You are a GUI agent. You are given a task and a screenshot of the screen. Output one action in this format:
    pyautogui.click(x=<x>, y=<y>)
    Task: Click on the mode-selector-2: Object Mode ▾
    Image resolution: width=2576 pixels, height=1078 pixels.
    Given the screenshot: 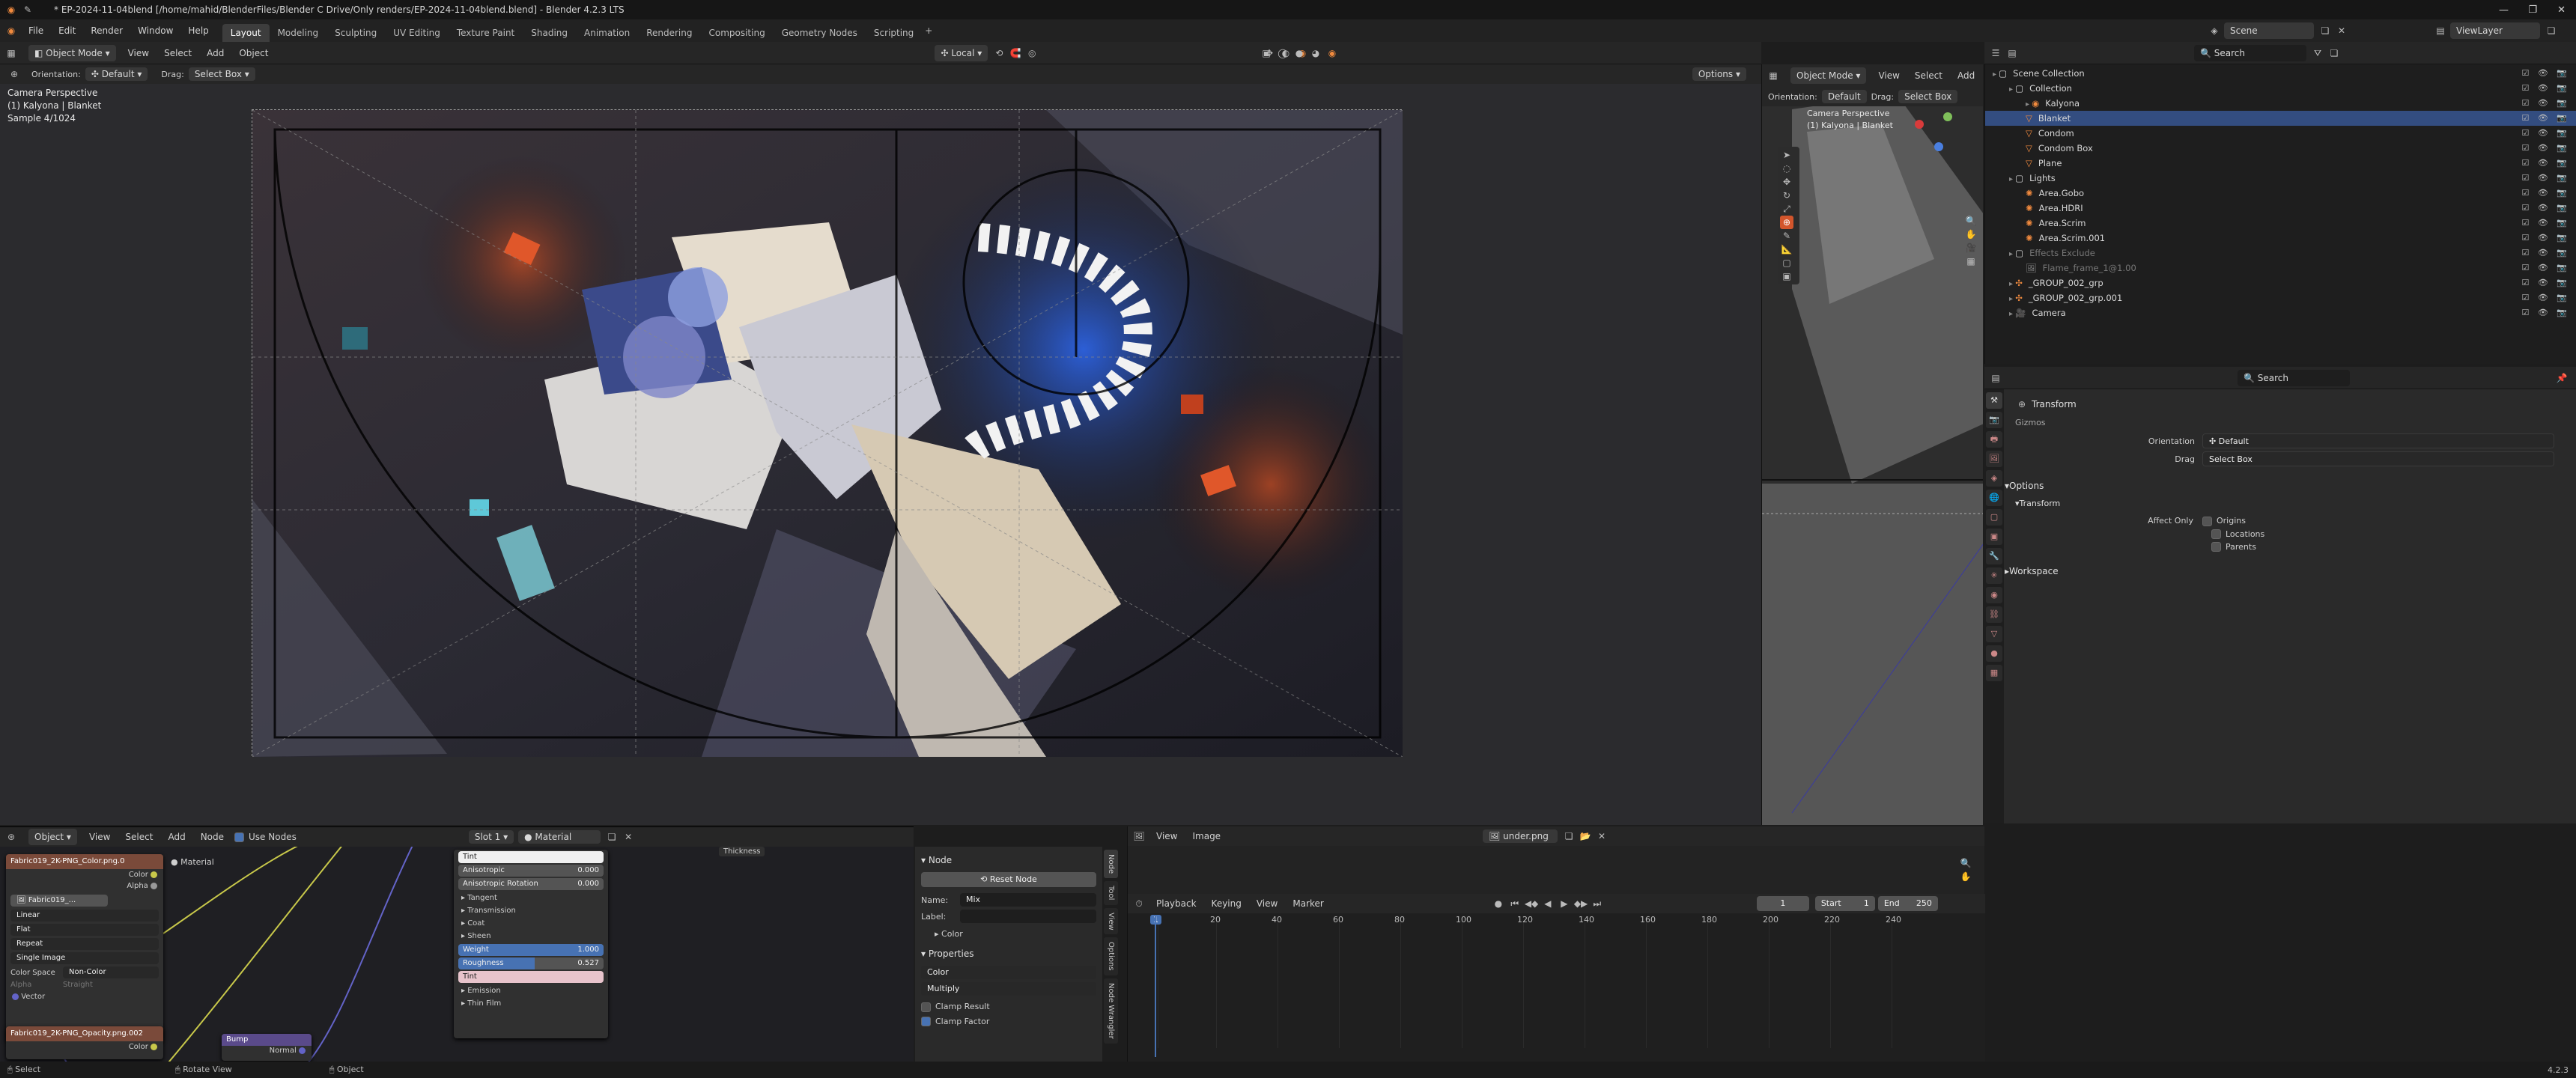 What is the action you would take?
    pyautogui.click(x=1828, y=75)
    